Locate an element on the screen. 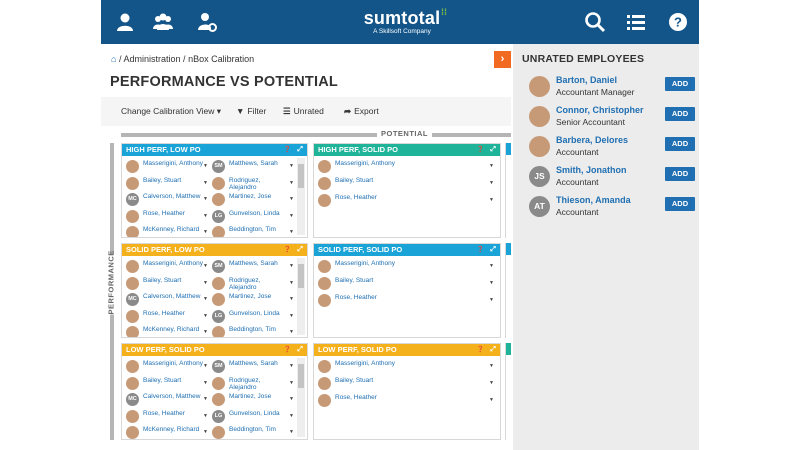 This screenshot has width=800, height=450. scrollbar is located at coordinates (301, 196).